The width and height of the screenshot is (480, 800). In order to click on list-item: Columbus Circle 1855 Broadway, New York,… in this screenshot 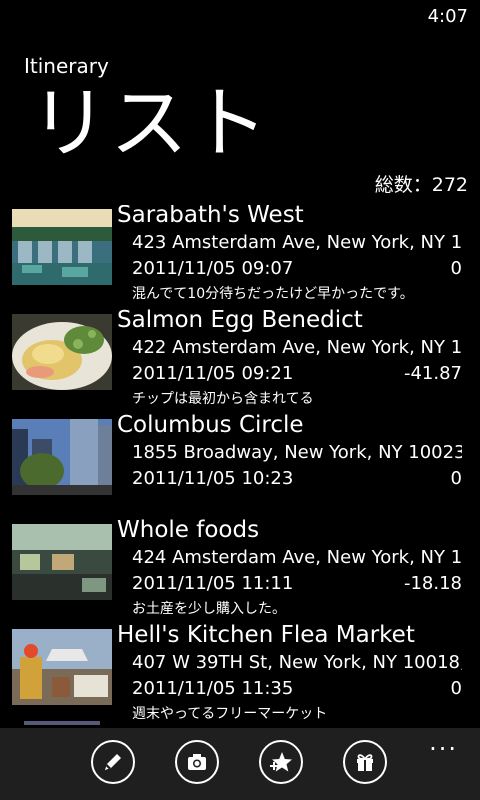, I will do `click(240, 466)`.